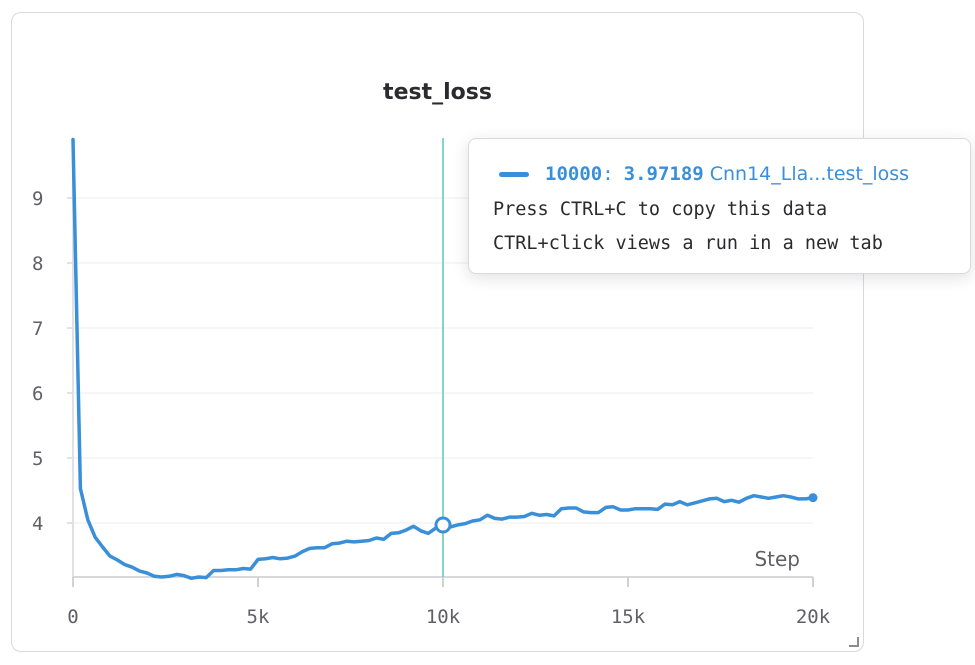 This screenshot has width=975, height=665. Describe the element at coordinates (628, 617) in the screenshot. I see `x-tick-label: 15k` at that location.